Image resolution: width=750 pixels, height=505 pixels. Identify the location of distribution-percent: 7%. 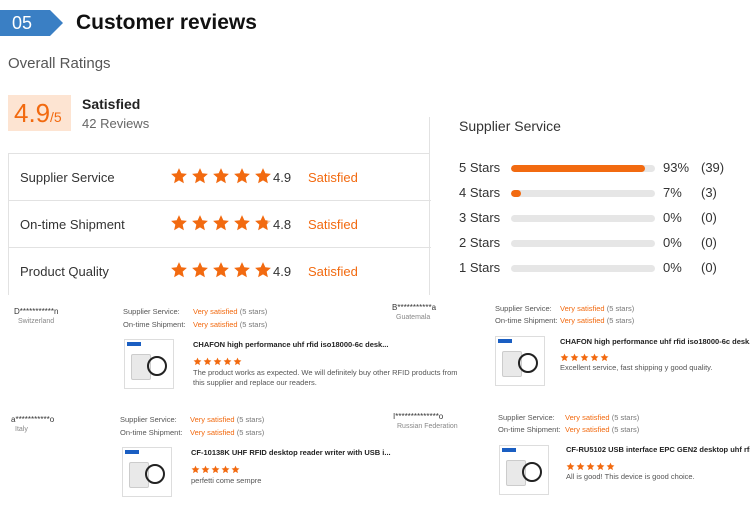
(672, 192).